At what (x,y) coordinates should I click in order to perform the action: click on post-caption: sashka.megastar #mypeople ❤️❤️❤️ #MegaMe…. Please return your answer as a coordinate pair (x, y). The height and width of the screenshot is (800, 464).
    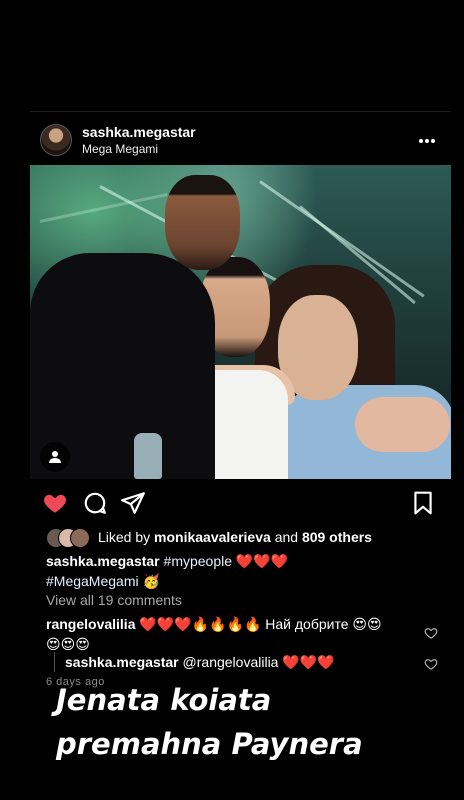
    Looking at the image, I should click on (191, 571).